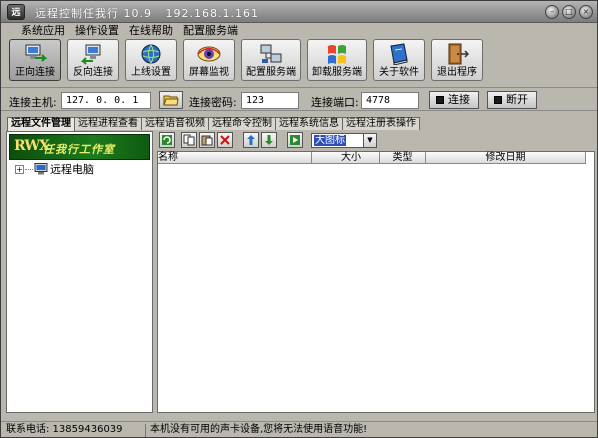  I want to click on book-icon, so click(399, 54).